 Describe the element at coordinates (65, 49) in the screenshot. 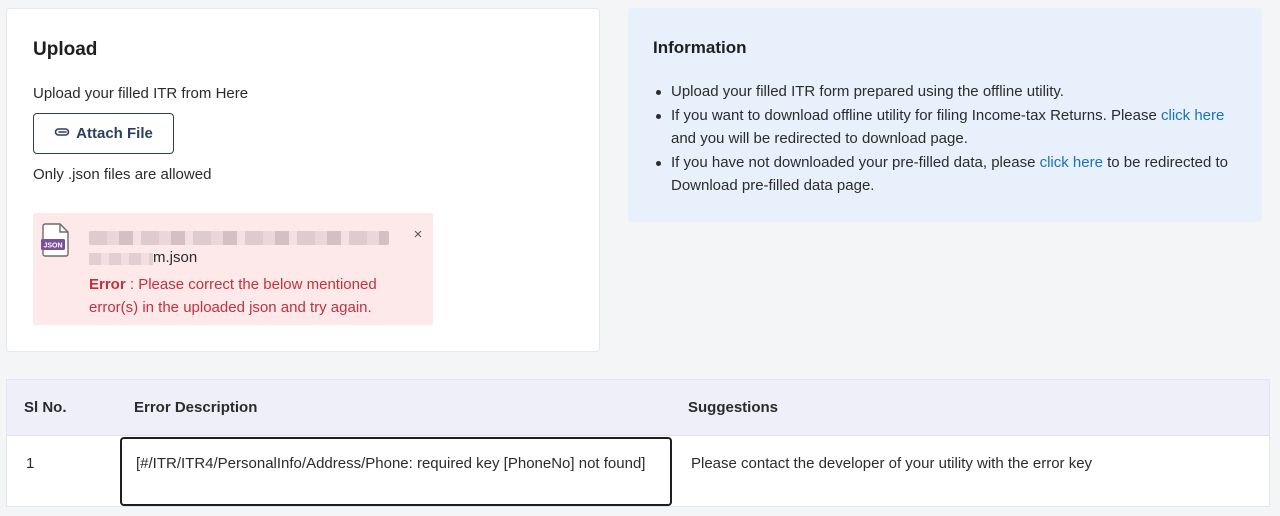

I see `upload-title: Upload` at that location.